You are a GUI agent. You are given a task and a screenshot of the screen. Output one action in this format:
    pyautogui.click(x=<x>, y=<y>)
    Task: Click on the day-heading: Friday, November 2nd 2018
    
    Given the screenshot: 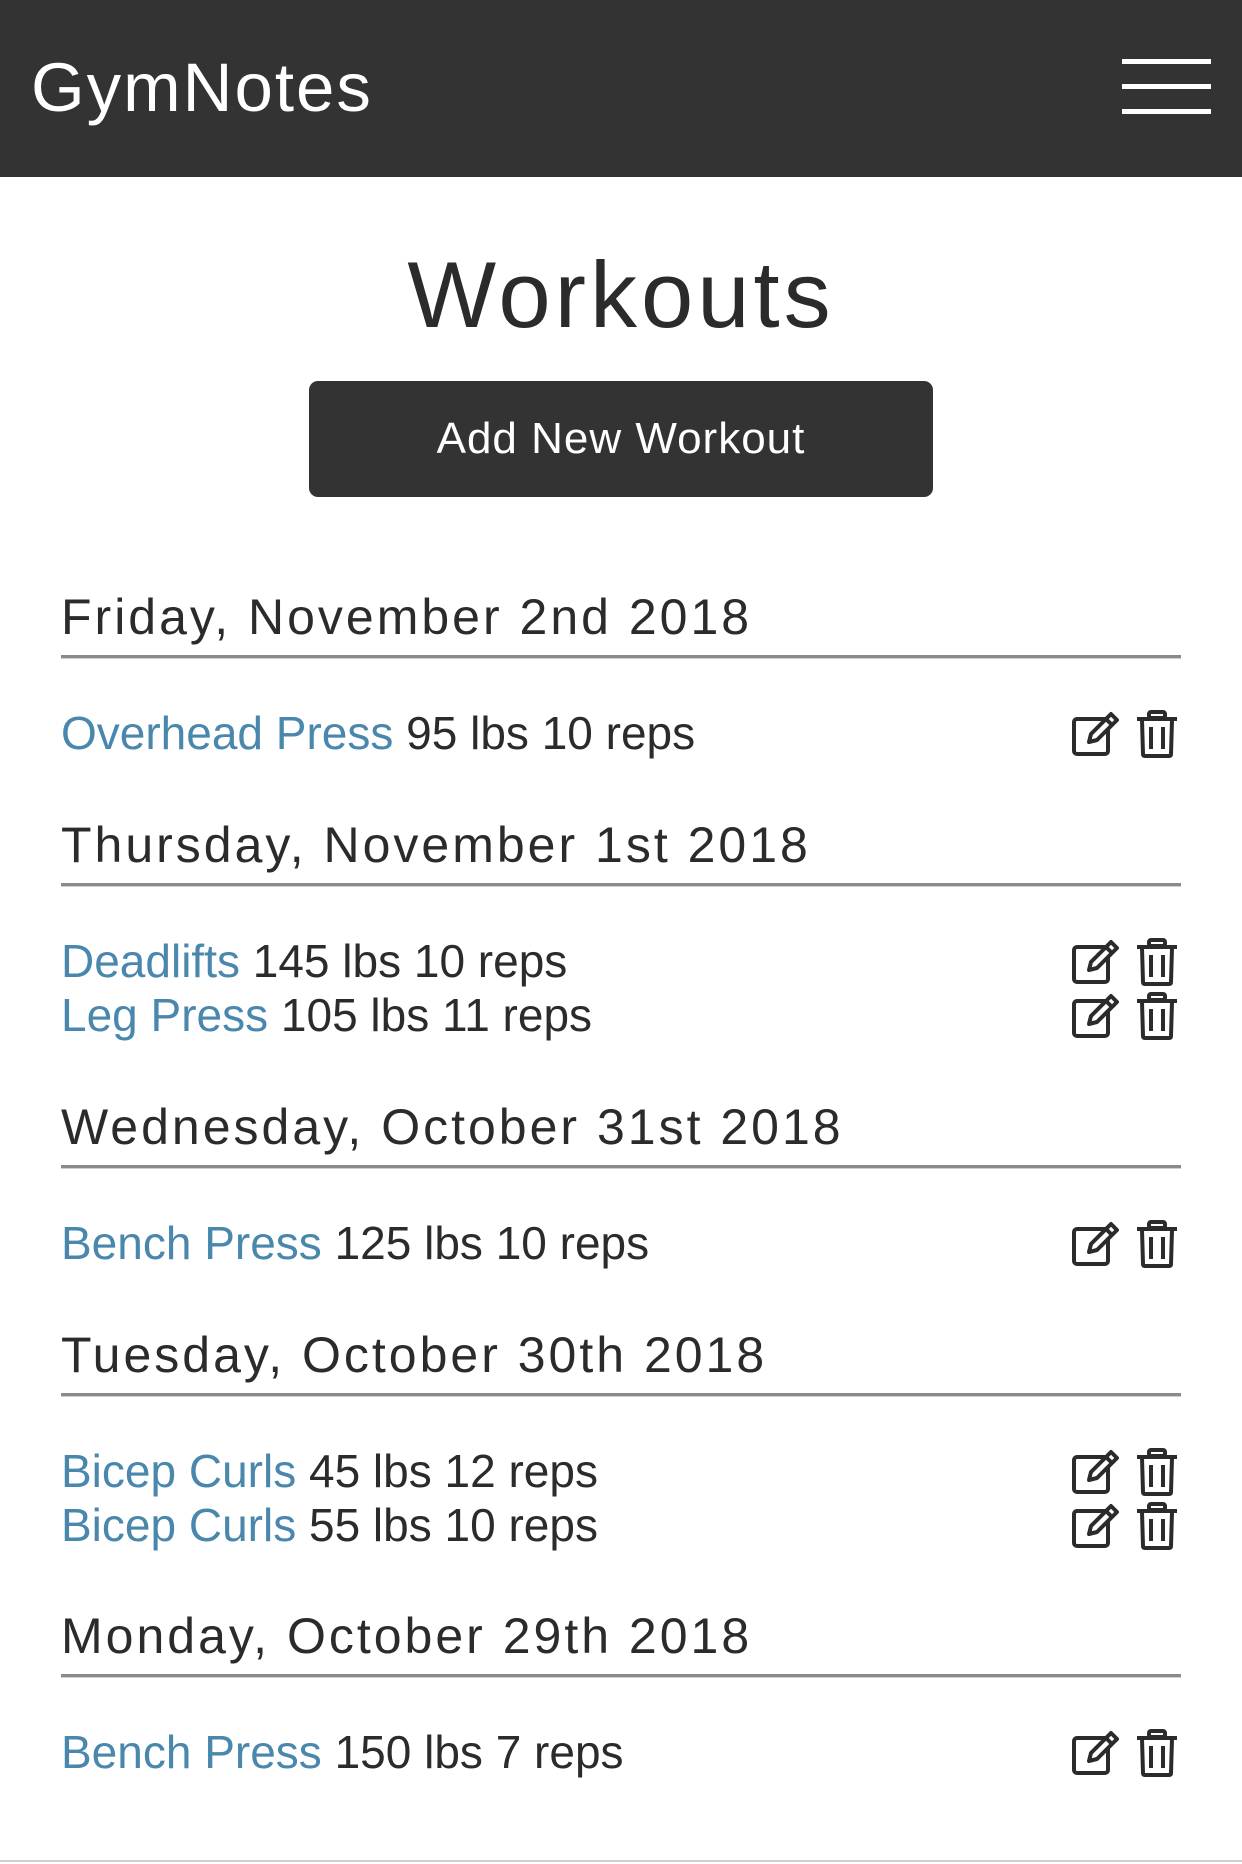 What is the action you would take?
    pyautogui.click(x=407, y=617)
    